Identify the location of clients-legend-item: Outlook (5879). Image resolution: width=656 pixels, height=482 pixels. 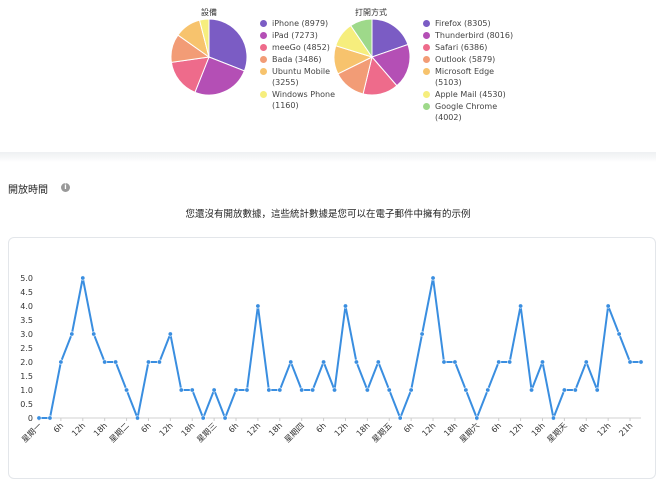
(471, 59).